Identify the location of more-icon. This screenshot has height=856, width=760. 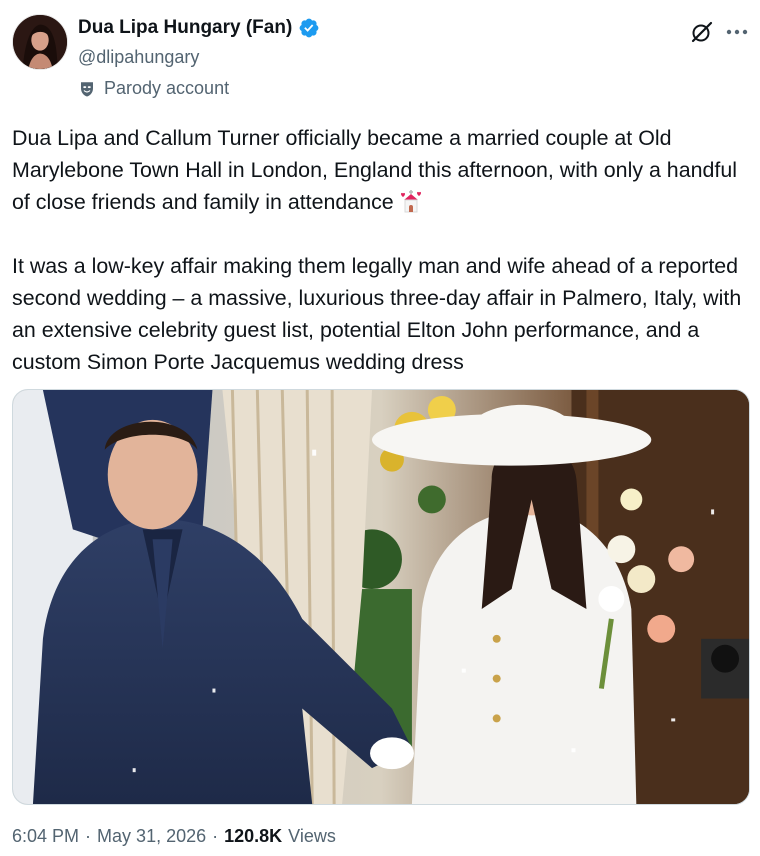
(737, 32).